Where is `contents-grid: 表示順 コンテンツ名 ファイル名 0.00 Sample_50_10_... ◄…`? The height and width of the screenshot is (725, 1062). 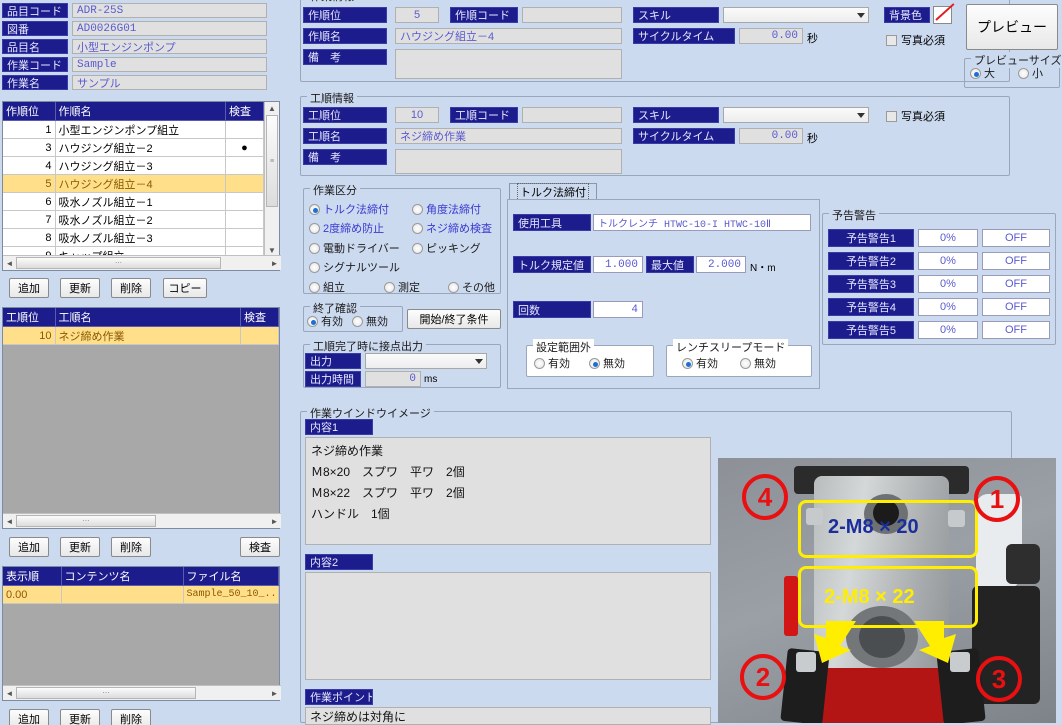 contents-grid: 表示順 コンテンツ名 ファイル名 0.00 Sample_50_10_... ◄… is located at coordinates (141, 633).